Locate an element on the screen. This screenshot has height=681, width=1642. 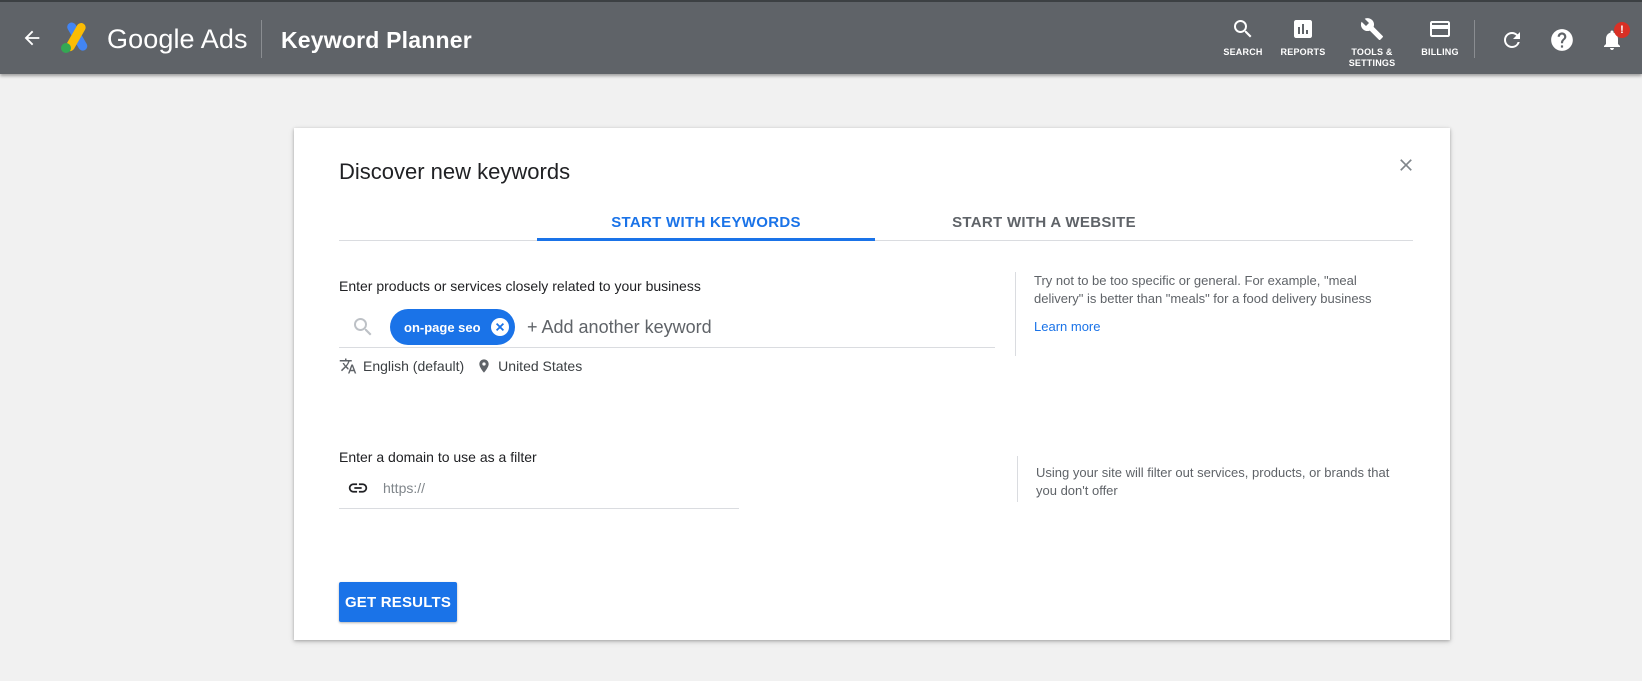
refresh-icon is located at coordinates (1512, 40).